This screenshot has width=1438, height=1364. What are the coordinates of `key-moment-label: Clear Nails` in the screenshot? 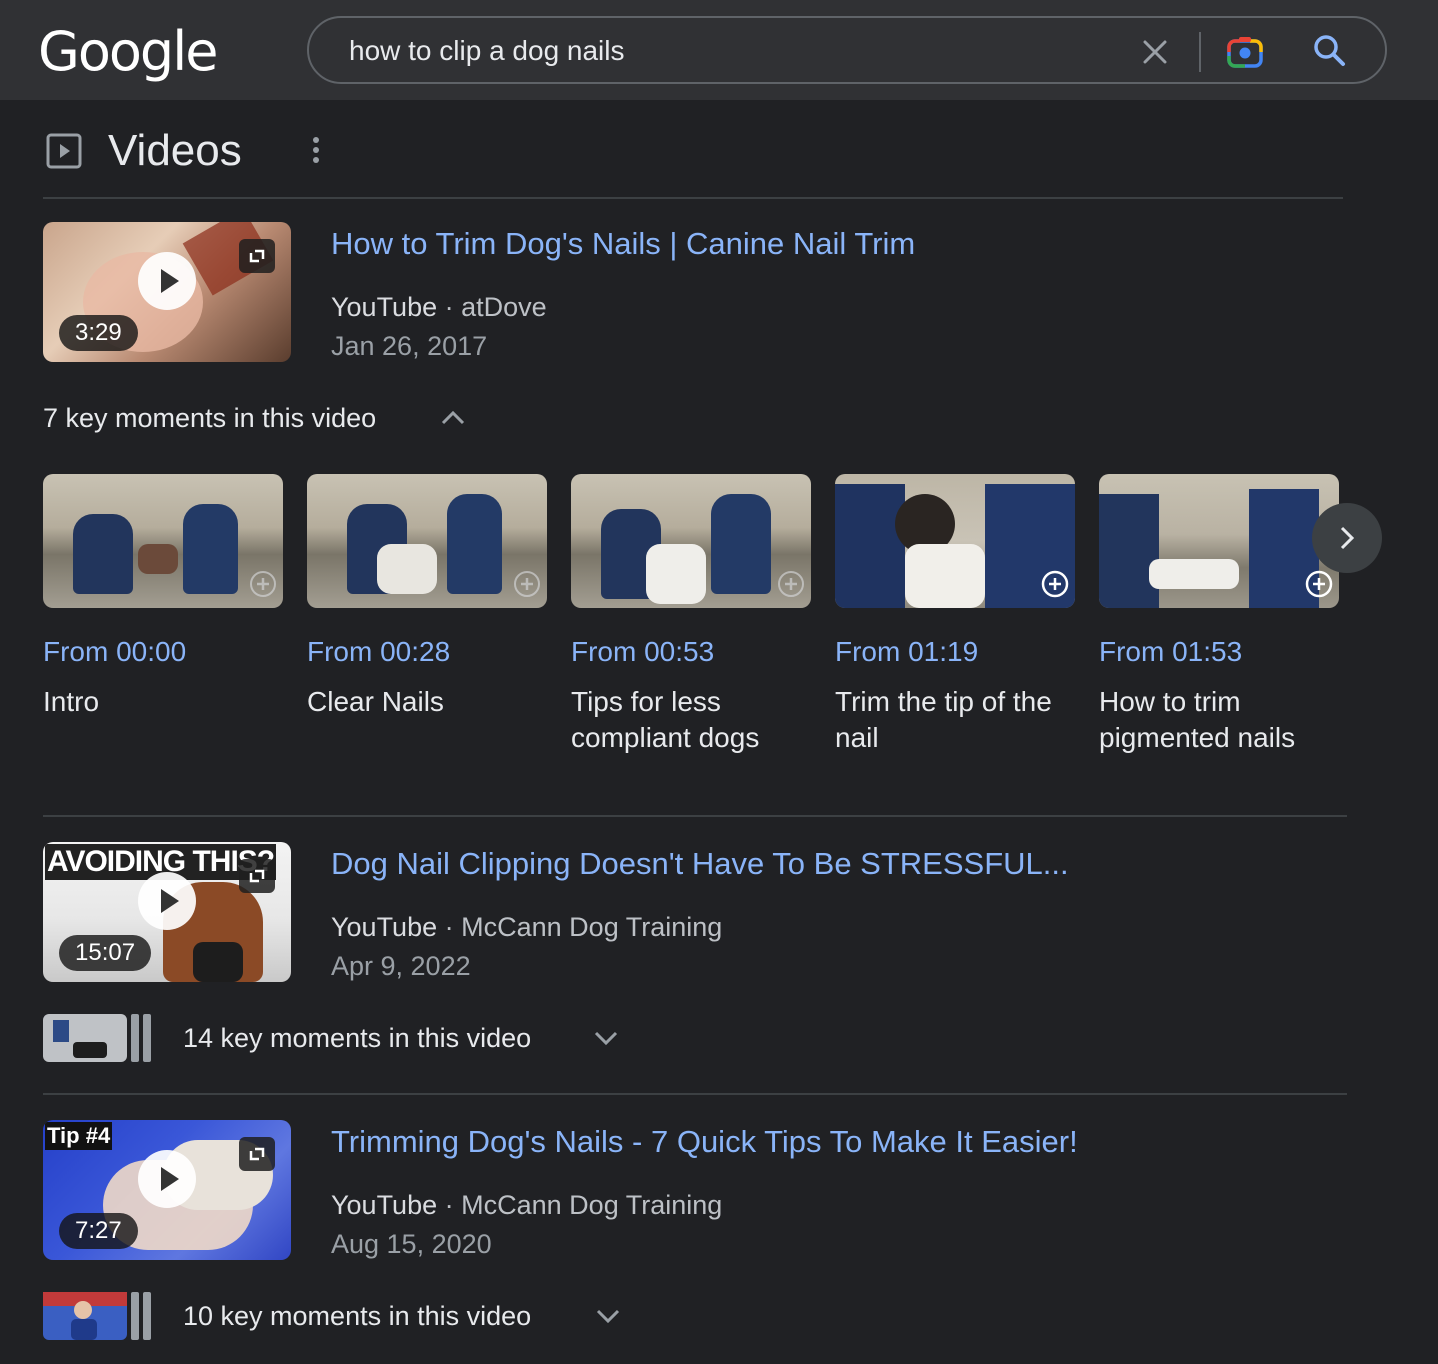 It's located at (375, 701).